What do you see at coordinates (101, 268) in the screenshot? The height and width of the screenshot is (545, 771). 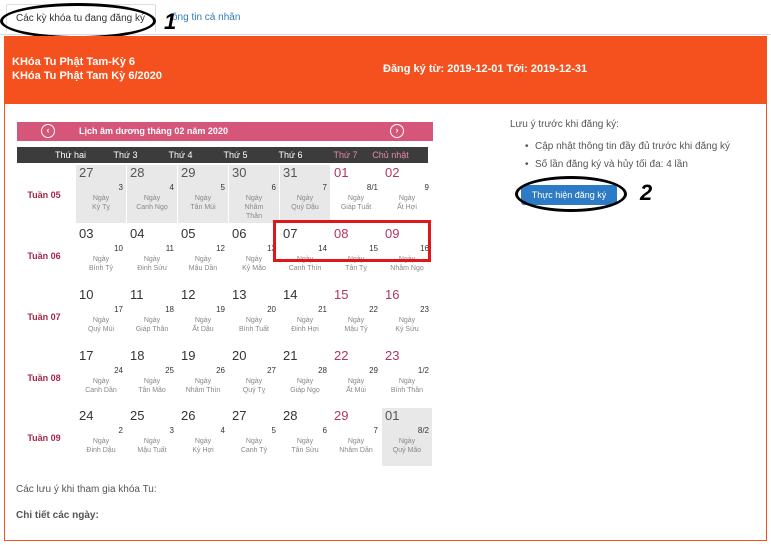 I see `lunar-day-name: Bính Tý` at bounding box center [101, 268].